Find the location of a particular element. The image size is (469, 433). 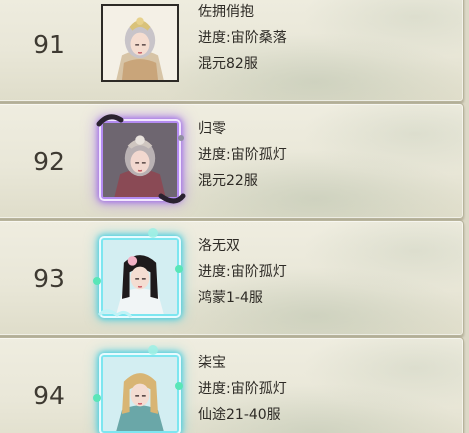

player-server: 混元22服 is located at coordinates (228, 181).